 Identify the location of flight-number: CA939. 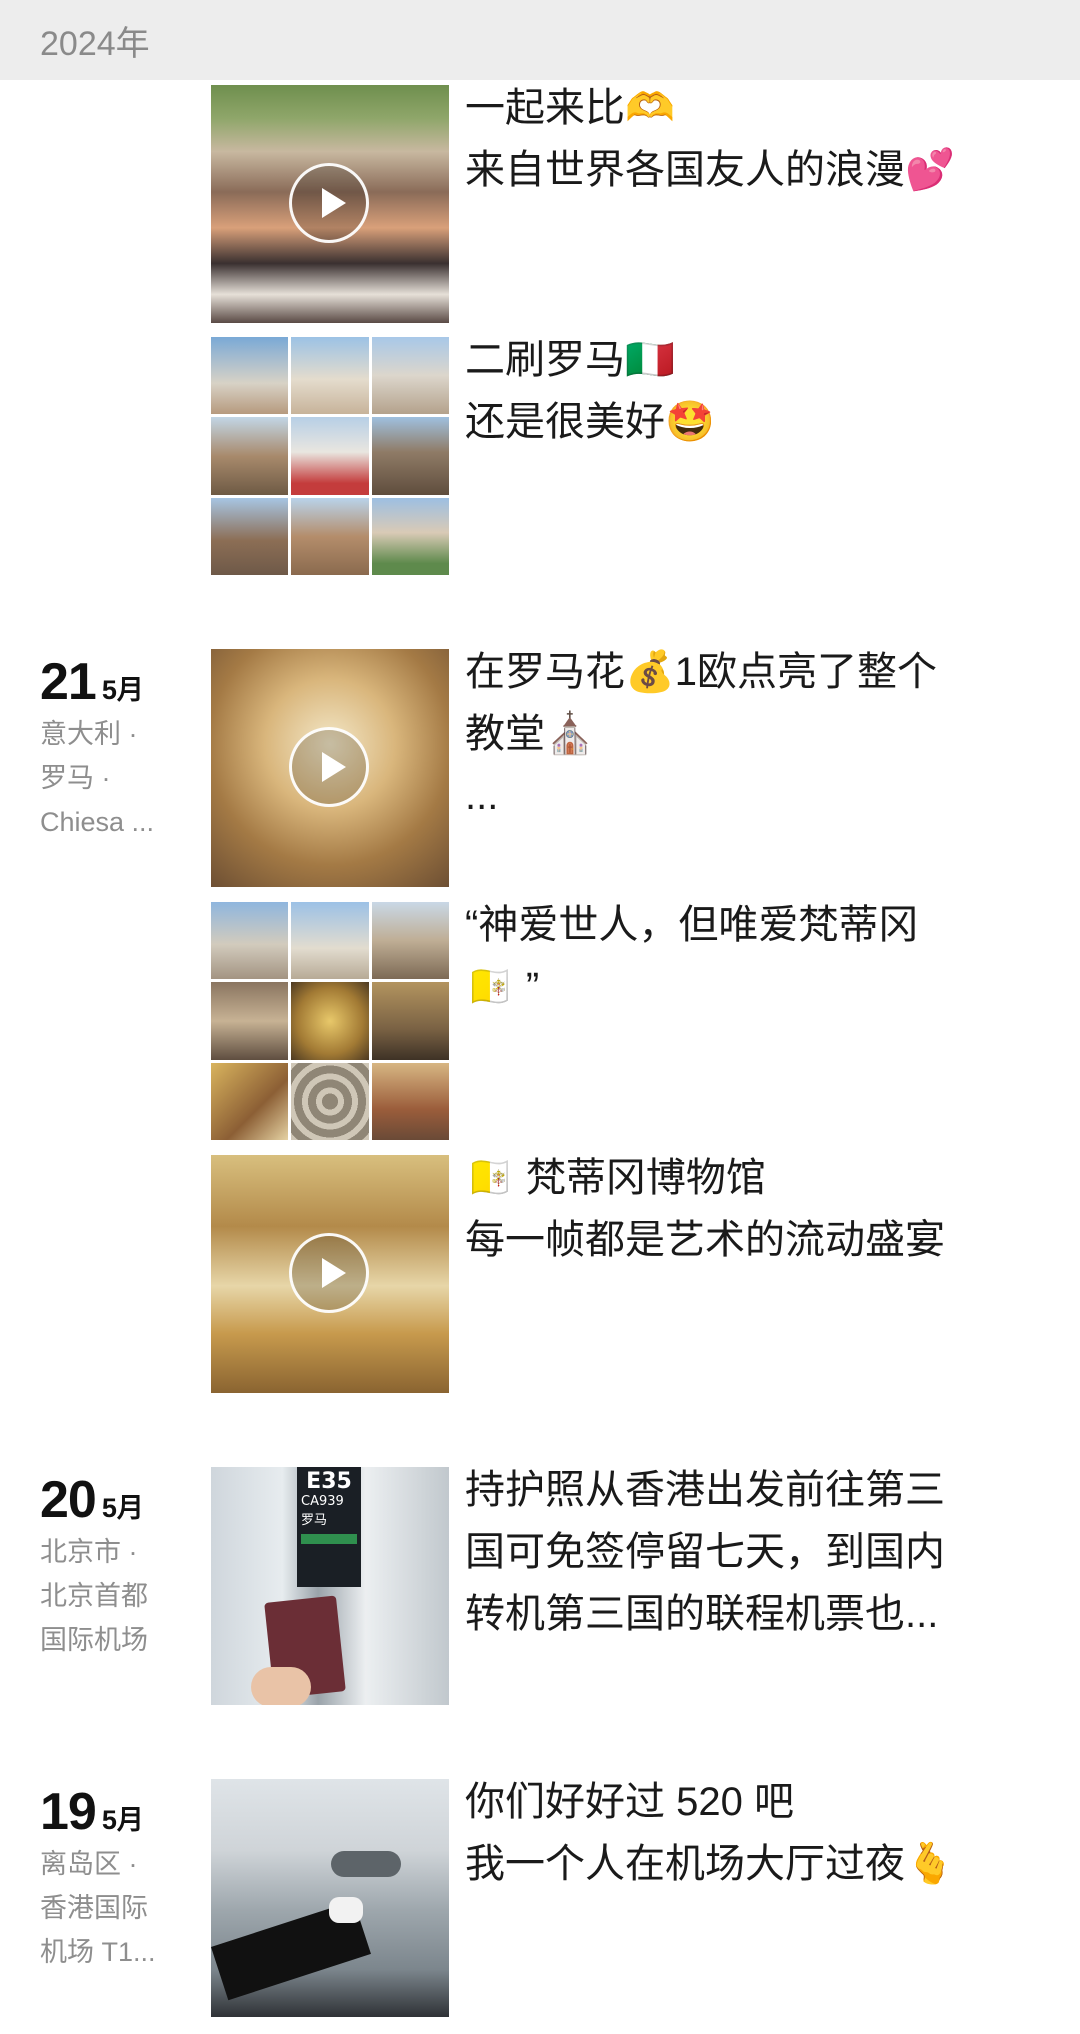
(322, 1501).